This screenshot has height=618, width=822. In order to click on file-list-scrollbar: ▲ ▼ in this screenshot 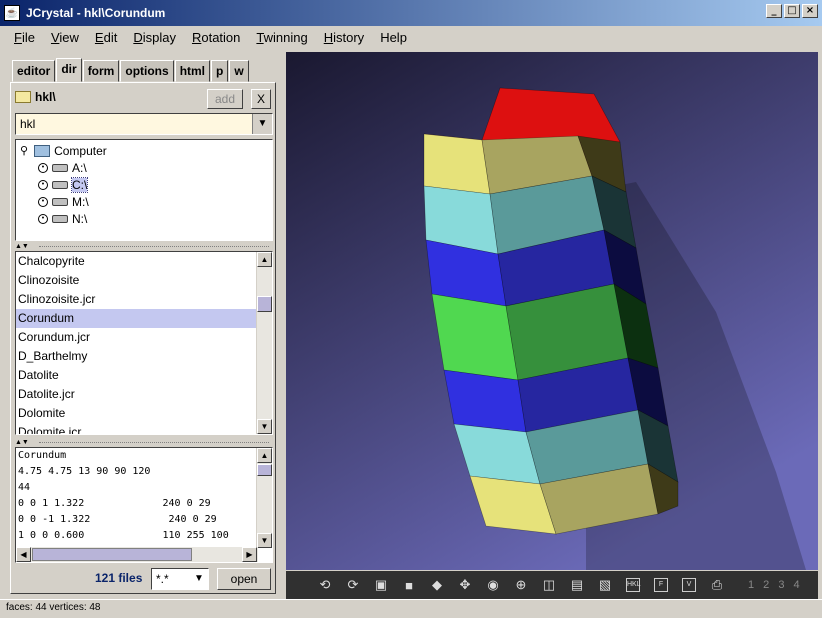, I will do `click(264, 343)`.